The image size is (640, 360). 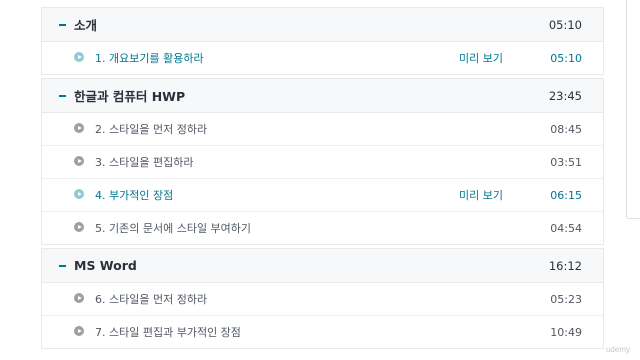 What do you see at coordinates (565, 24) in the screenshot?
I see `section-duration: 05:10` at bounding box center [565, 24].